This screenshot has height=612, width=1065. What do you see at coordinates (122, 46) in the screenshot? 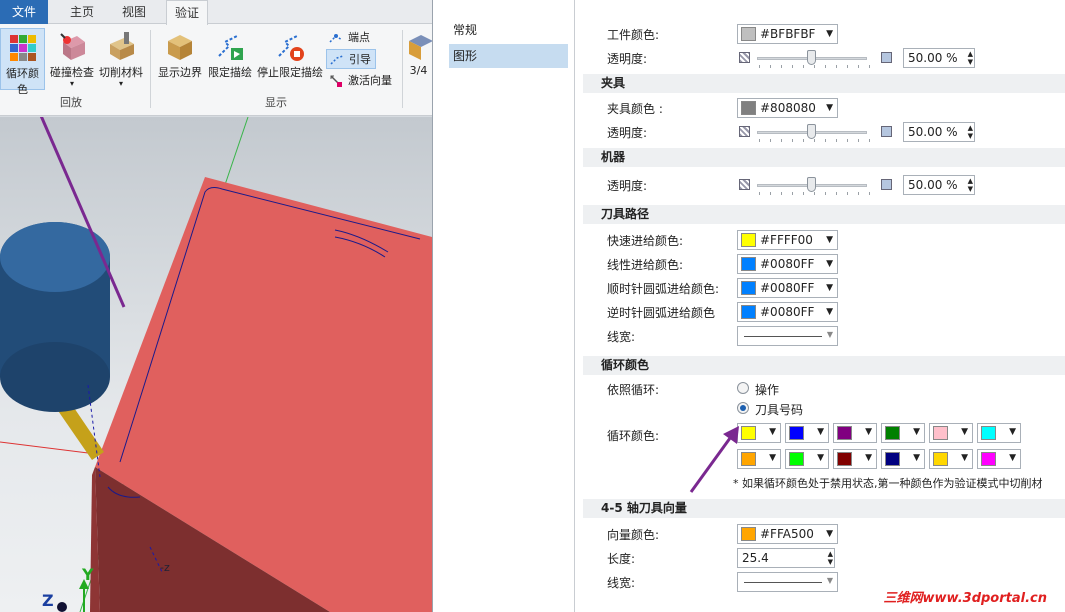
I see `cut-material-icon` at bounding box center [122, 46].